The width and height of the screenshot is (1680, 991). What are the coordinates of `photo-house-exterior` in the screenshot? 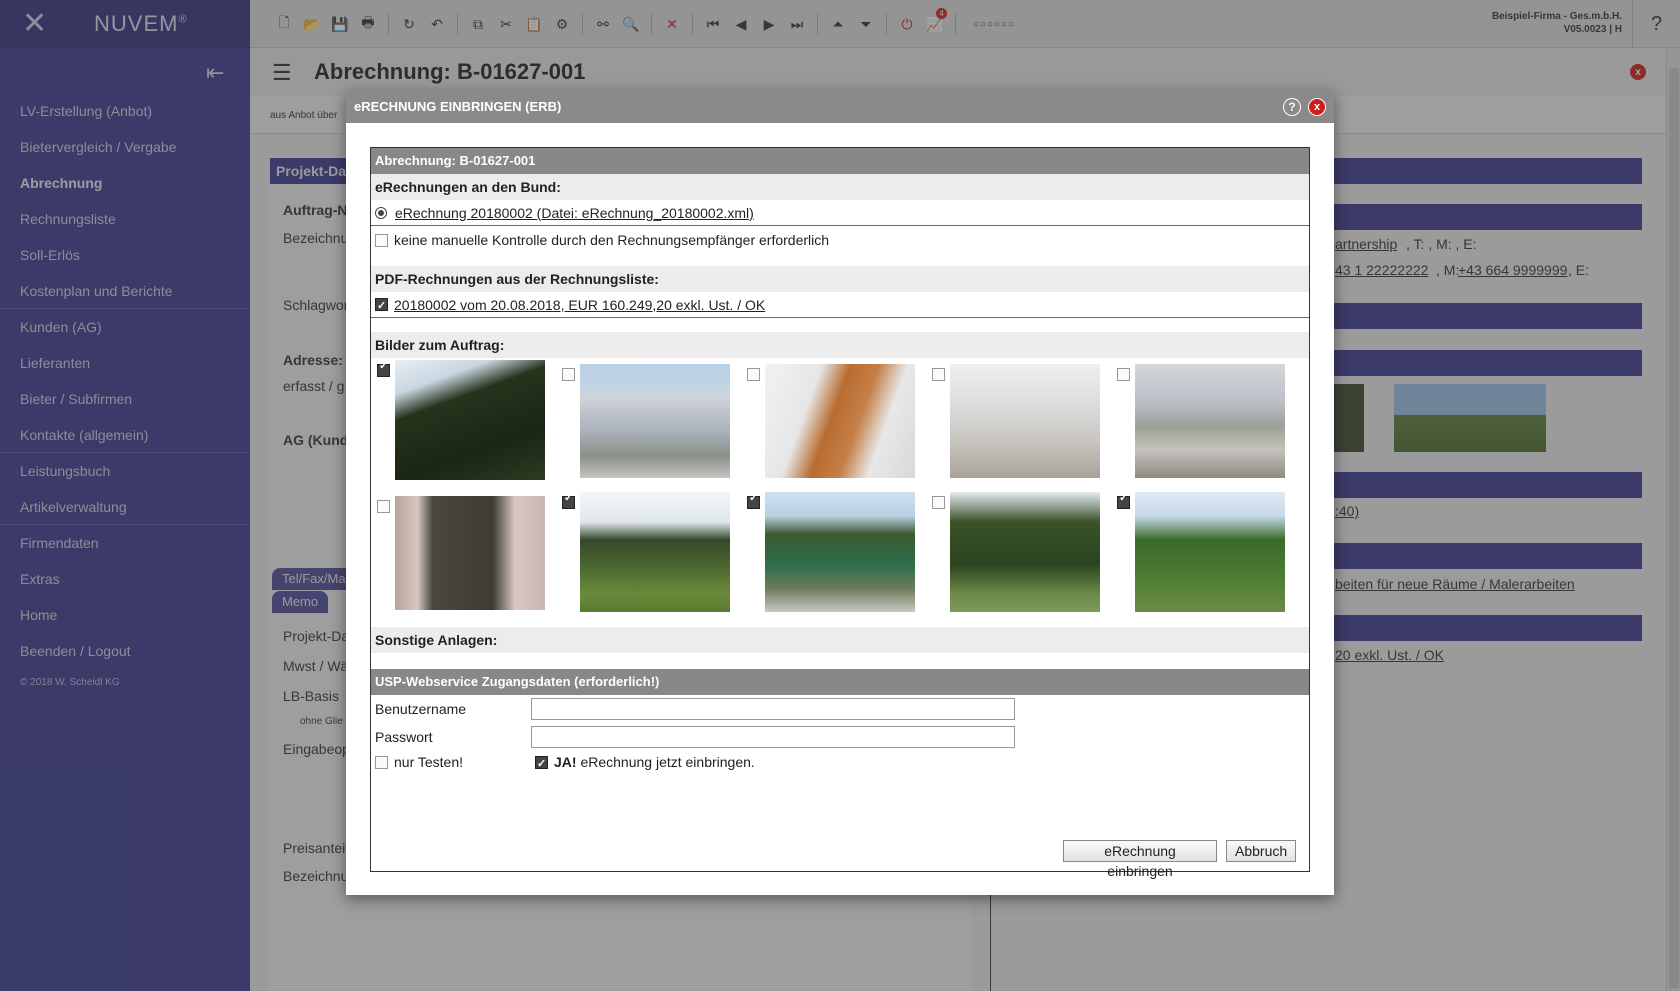 It's located at (655, 421).